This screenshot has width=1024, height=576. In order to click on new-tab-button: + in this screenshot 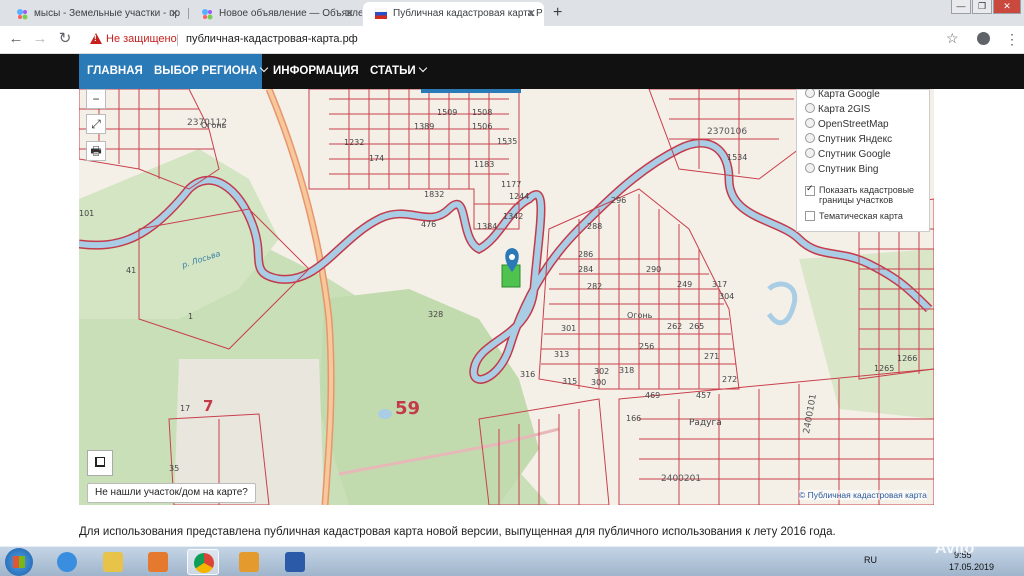, I will do `click(557, 13)`.